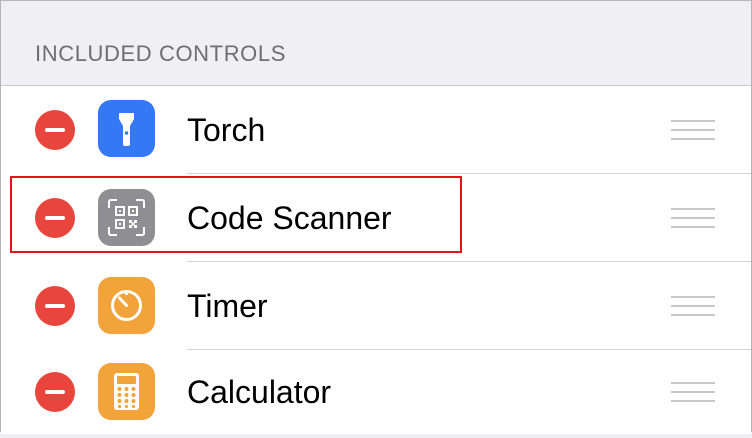  I want to click on remove-torch-button, so click(55, 130).